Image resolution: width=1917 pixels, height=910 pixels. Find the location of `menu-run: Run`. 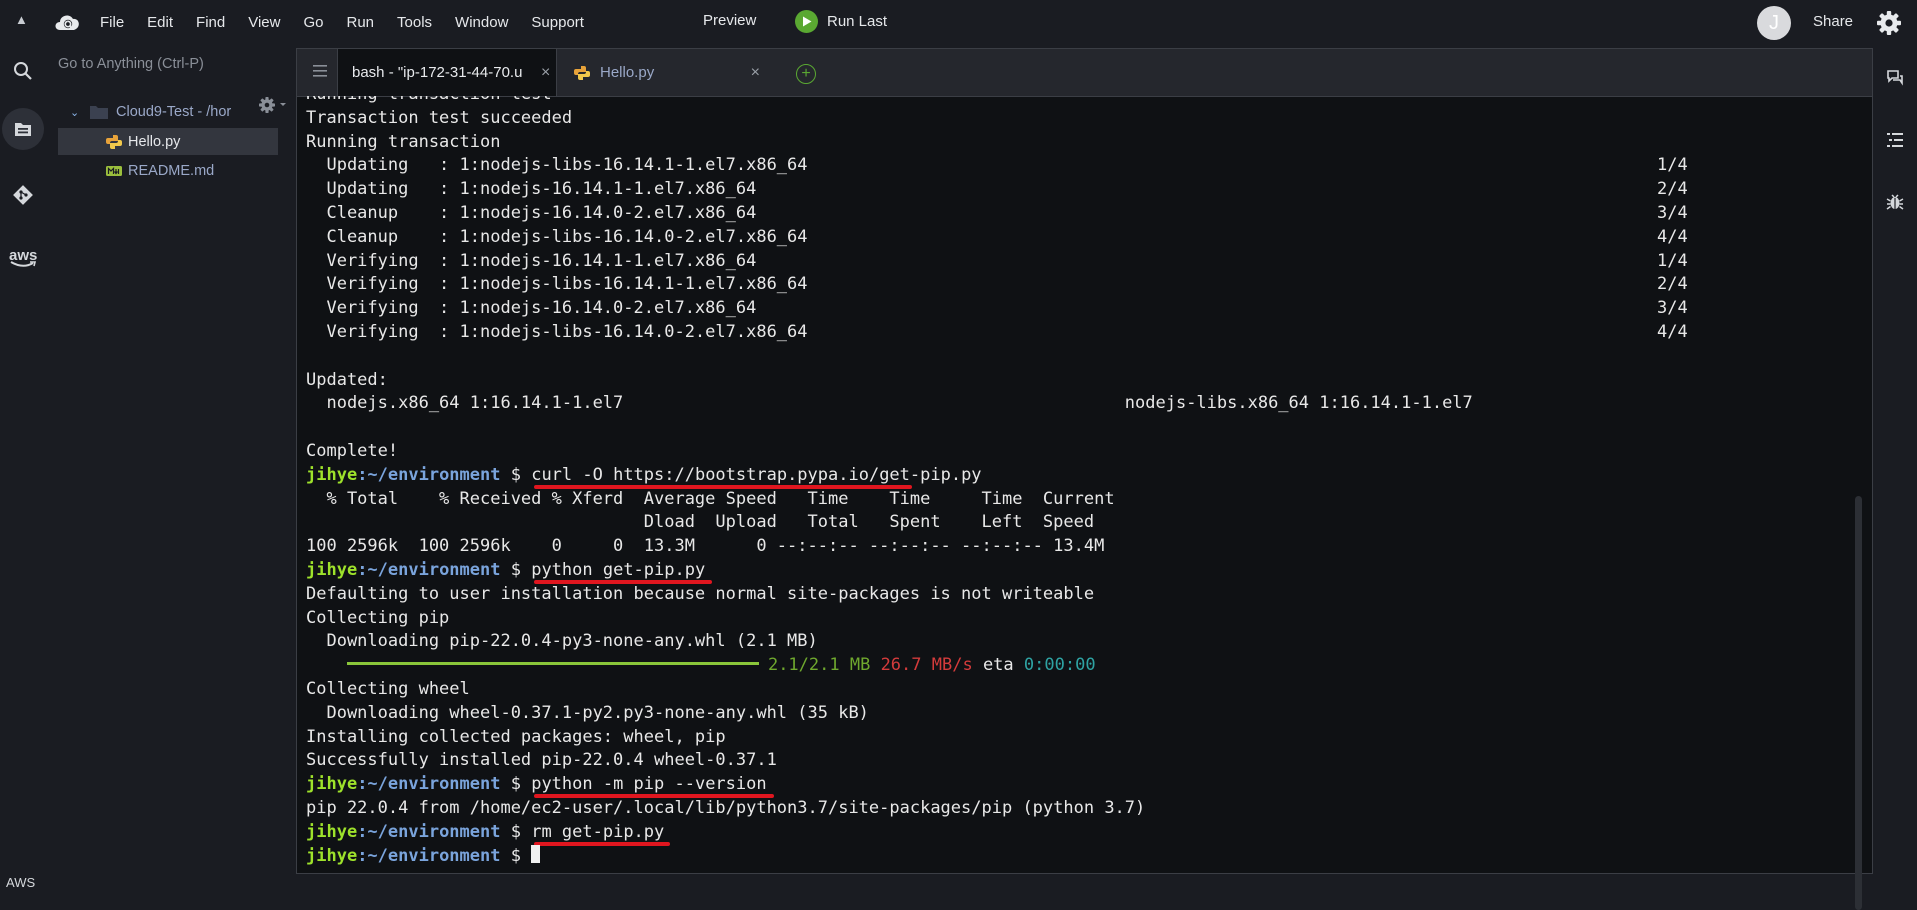

menu-run: Run is located at coordinates (360, 22).